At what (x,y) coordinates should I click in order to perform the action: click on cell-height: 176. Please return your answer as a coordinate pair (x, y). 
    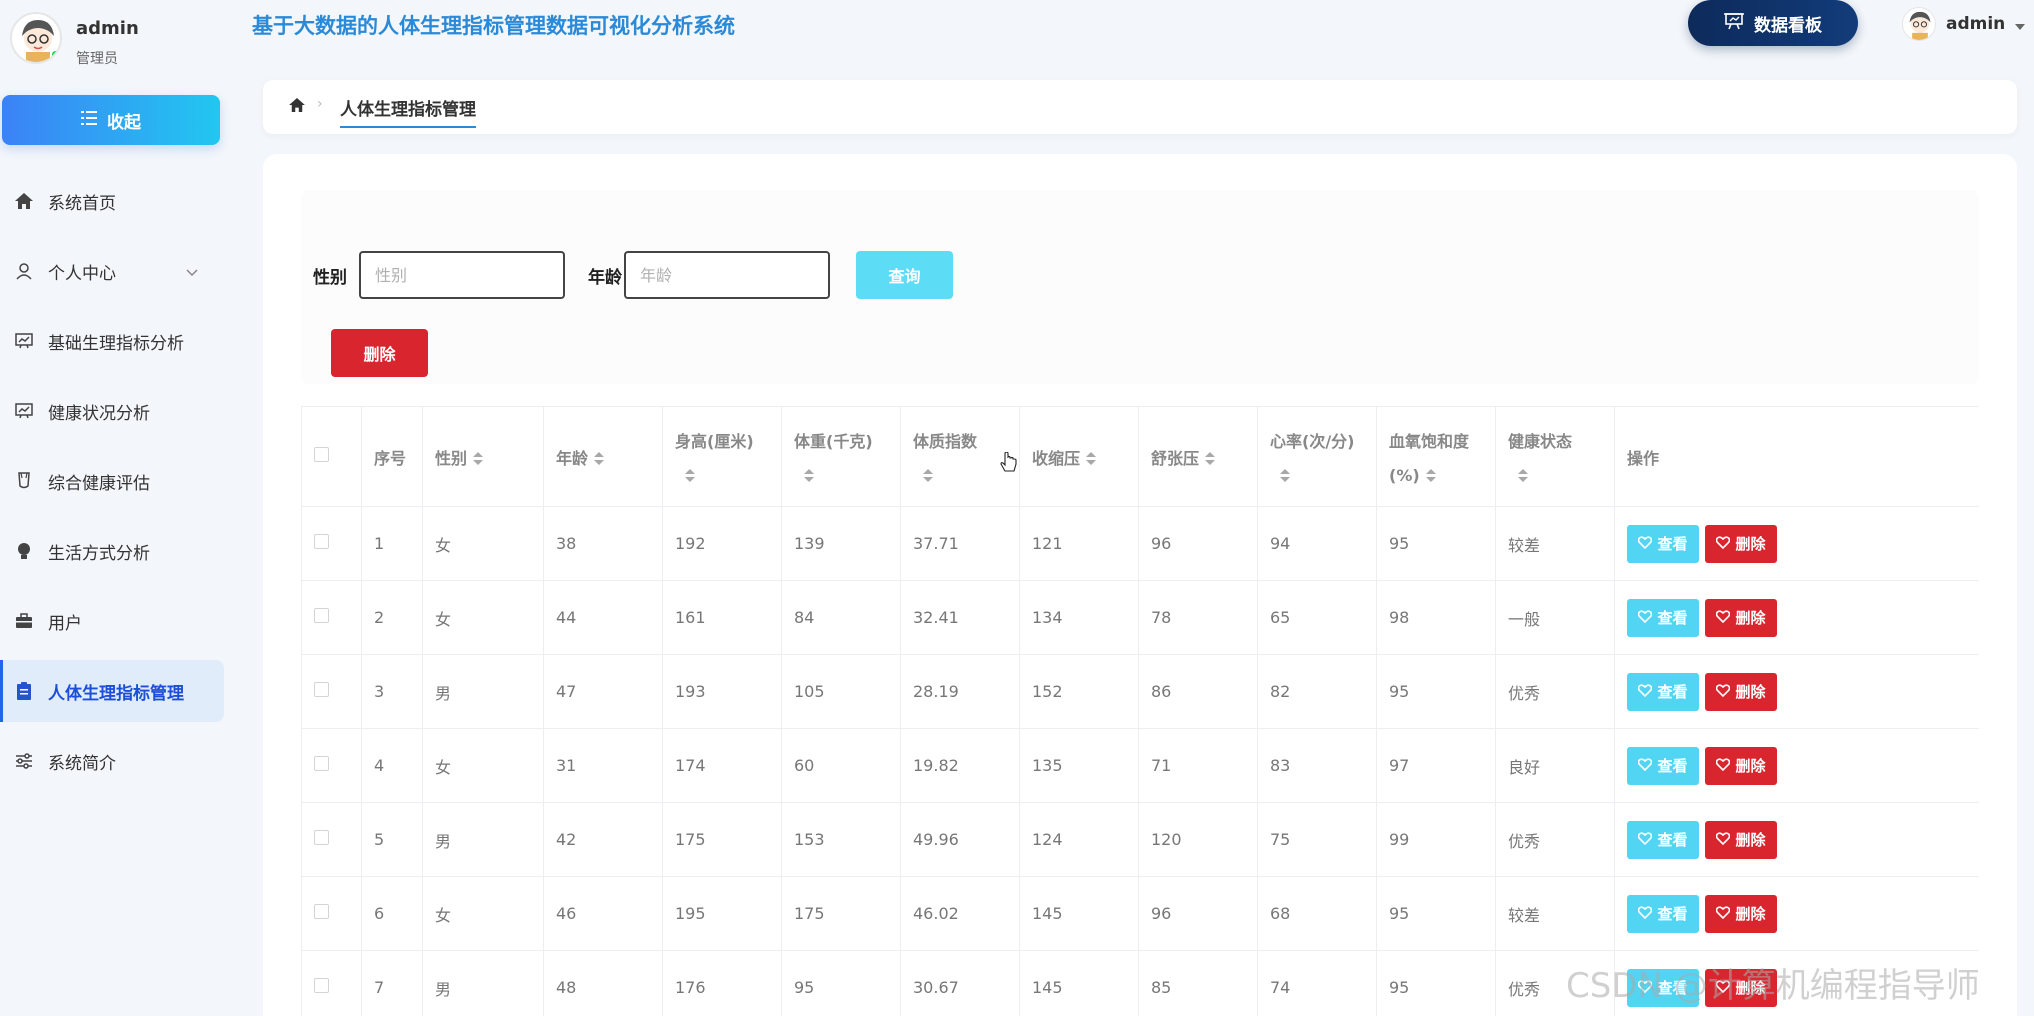
    Looking at the image, I should click on (722, 983).